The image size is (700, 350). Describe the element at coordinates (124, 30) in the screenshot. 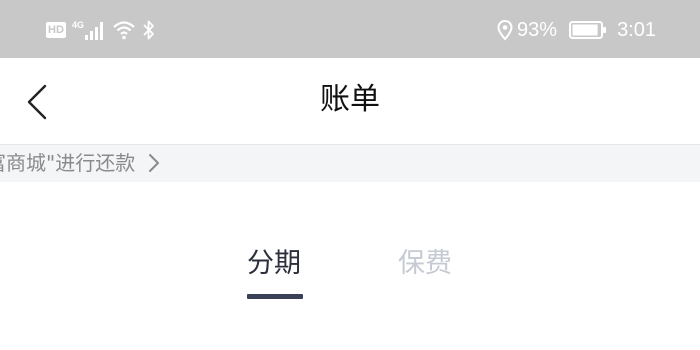

I see `wifi-icon` at that location.